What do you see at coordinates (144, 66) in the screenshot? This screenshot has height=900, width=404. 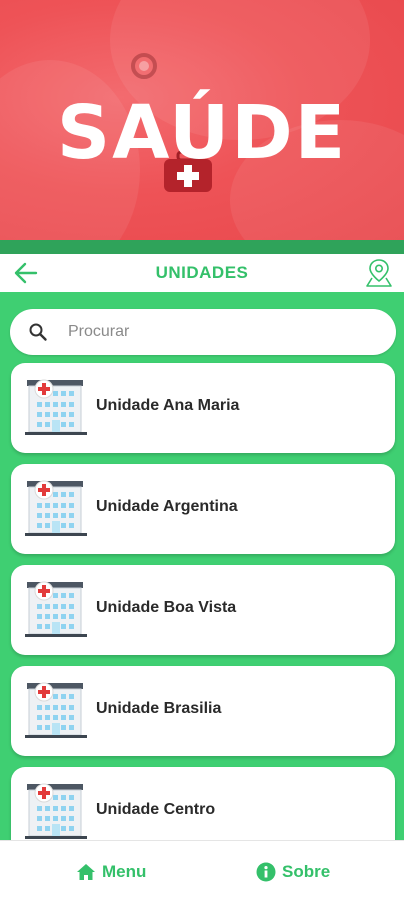 I see `stethoscope-icon` at bounding box center [144, 66].